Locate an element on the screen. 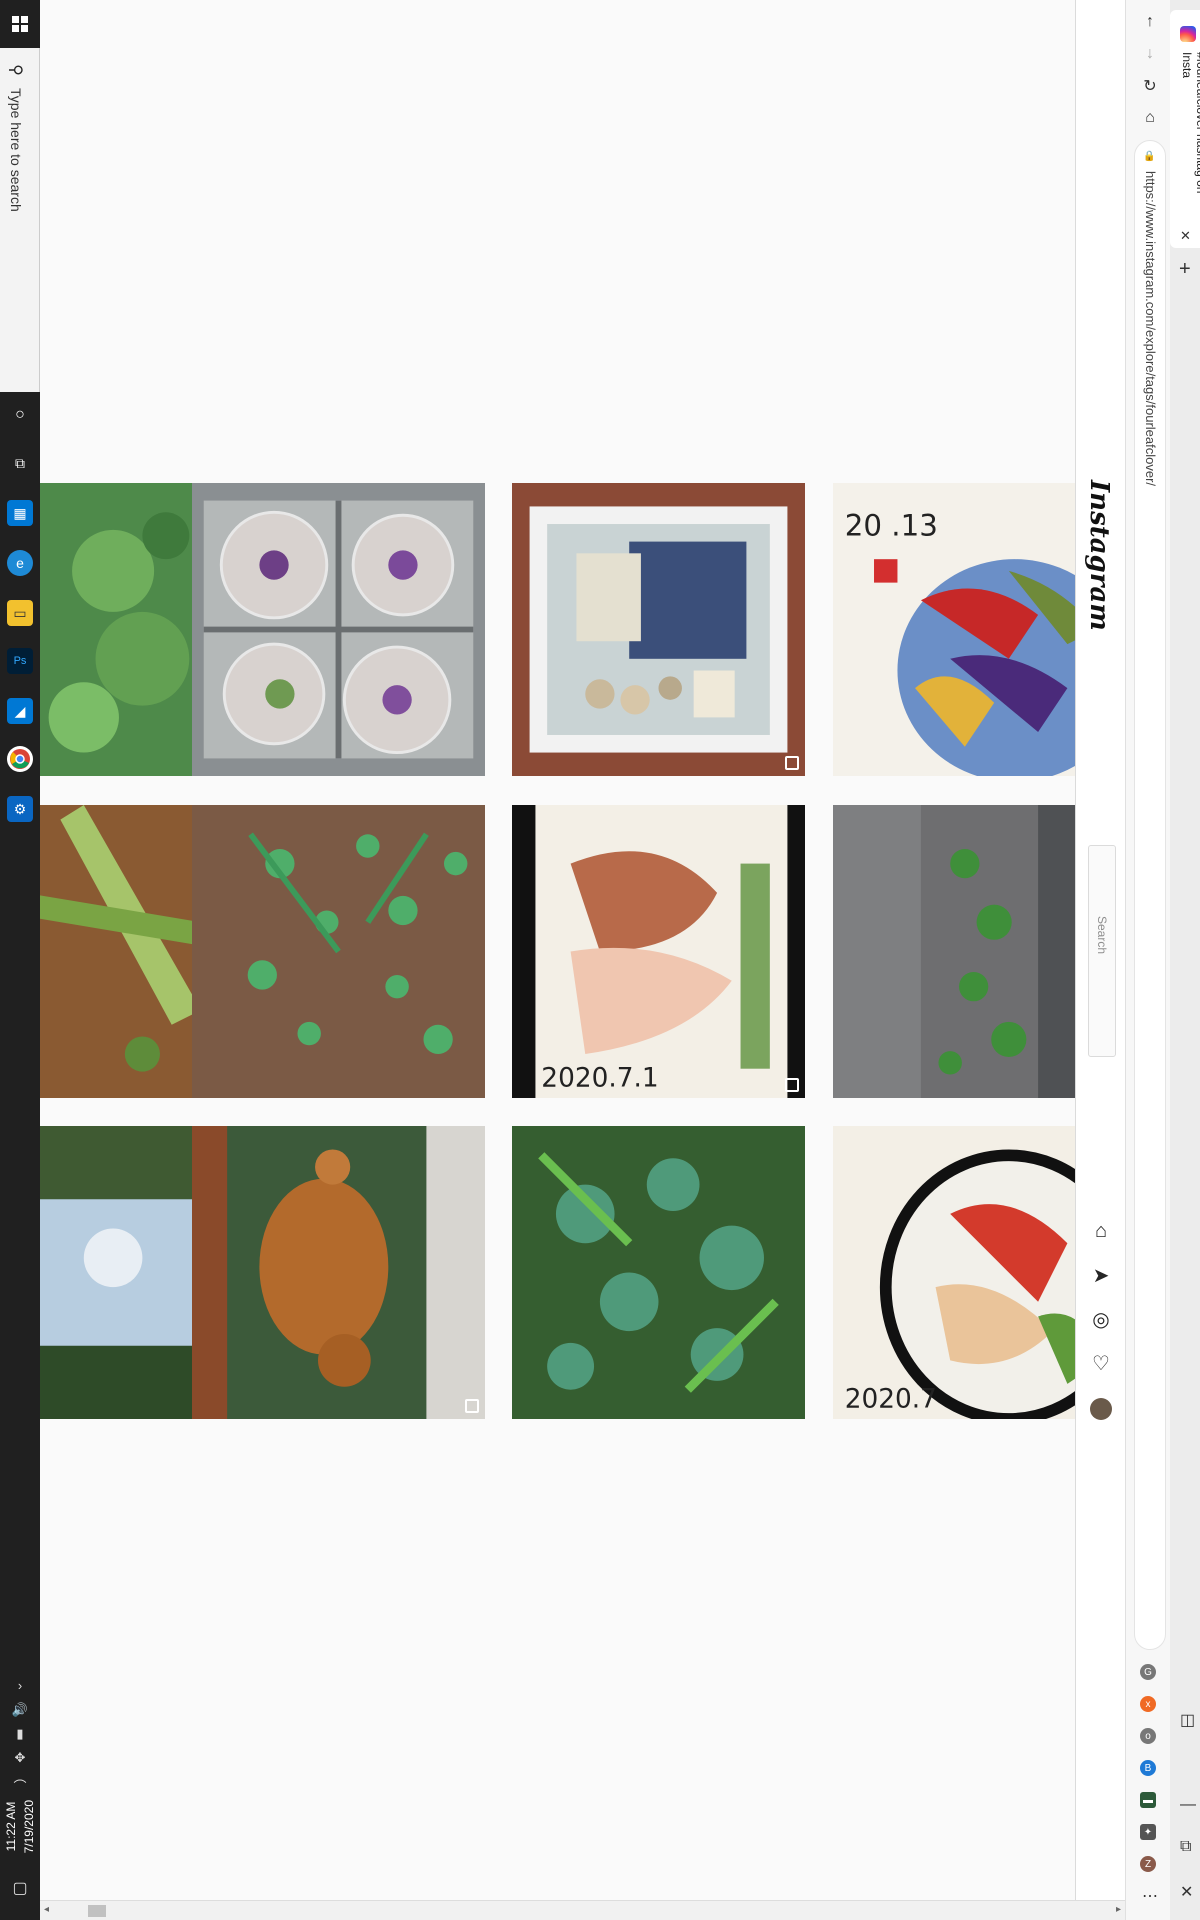 This screenshot has height=1920, width=1200. taskbar-clock: 11:22 AM 7/19/2020 is located at coordinates (20, 1826).